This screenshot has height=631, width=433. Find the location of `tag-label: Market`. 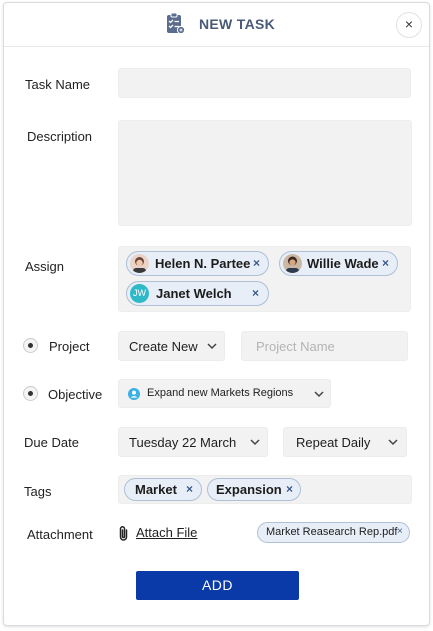

tag-label: Market is located at coordinates (156, 489).